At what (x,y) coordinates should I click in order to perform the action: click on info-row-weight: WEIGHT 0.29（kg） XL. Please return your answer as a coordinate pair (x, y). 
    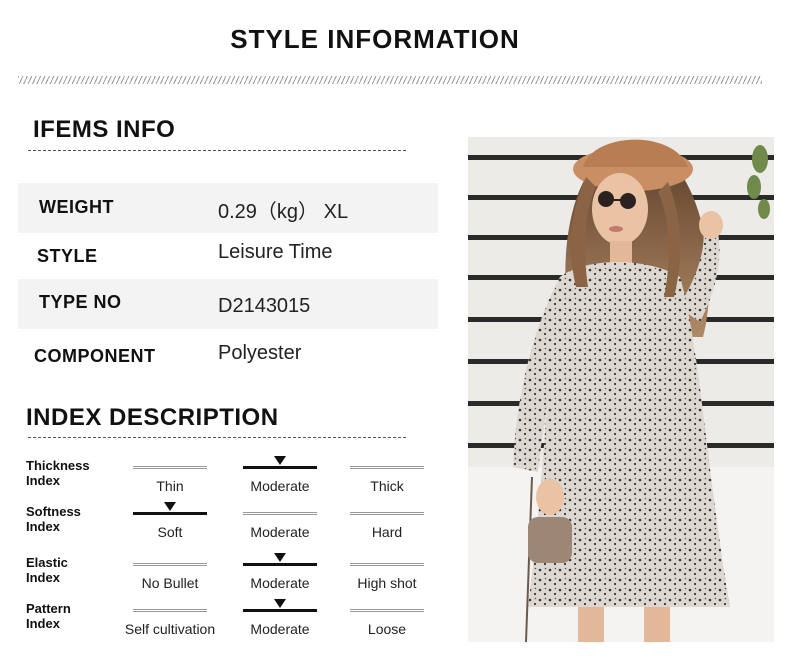
    Looking at the image, I should click on (228, 208).